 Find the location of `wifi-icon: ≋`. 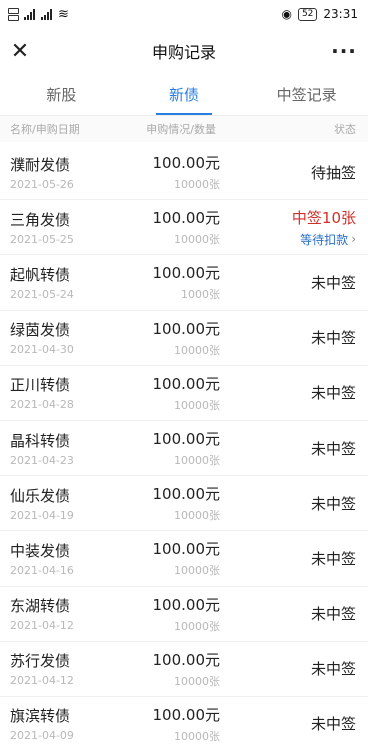

wifi-icon: ≋ is located at coordinates (63, 14).